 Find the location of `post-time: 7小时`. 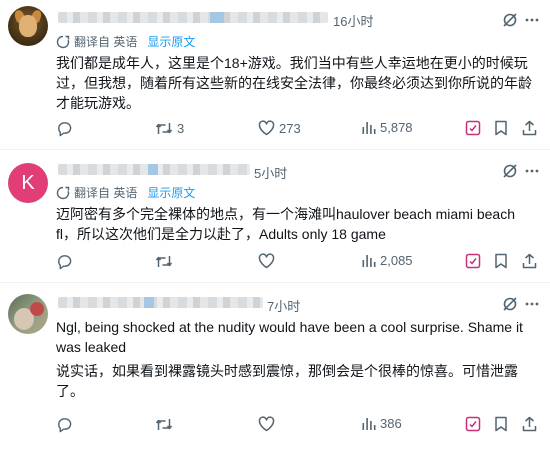

post-time: 7小时 is located at coordinates (283, 305).